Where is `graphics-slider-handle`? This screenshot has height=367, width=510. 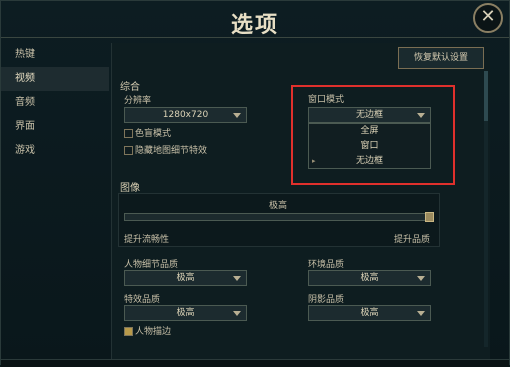
graphics-slider-handle is located at coordinates (429, 217).